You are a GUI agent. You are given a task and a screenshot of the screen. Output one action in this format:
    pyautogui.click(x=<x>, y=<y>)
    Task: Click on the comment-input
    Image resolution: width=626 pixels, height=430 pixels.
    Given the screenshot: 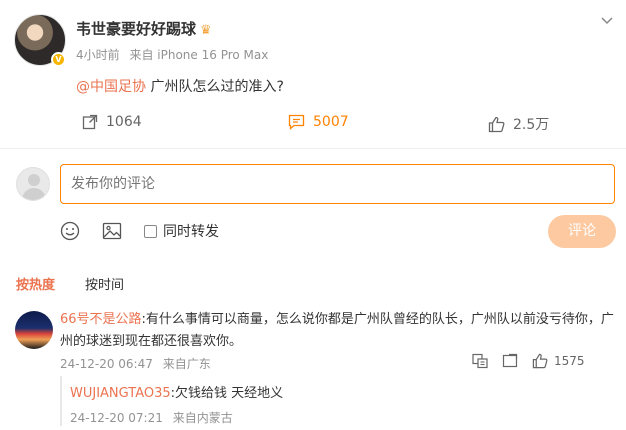 What is the action you would take?
    pyautogui.click(x=337, y=184)
    